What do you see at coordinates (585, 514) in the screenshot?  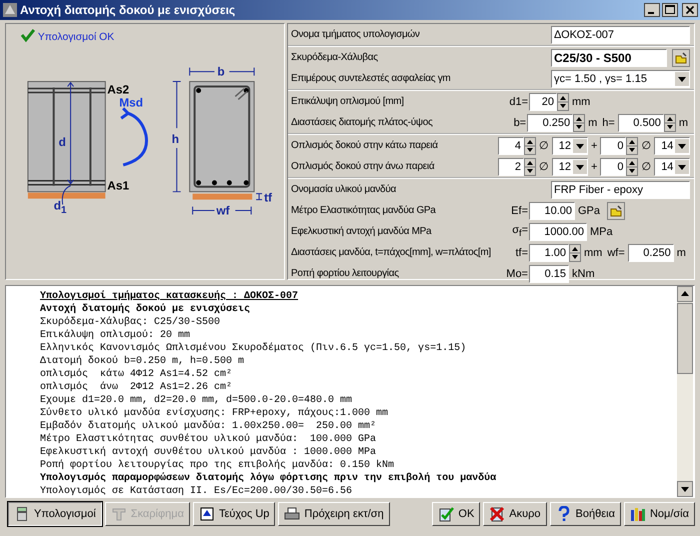 I see `dialog-button: Βοήθεια` at bounding box center [585, 514].